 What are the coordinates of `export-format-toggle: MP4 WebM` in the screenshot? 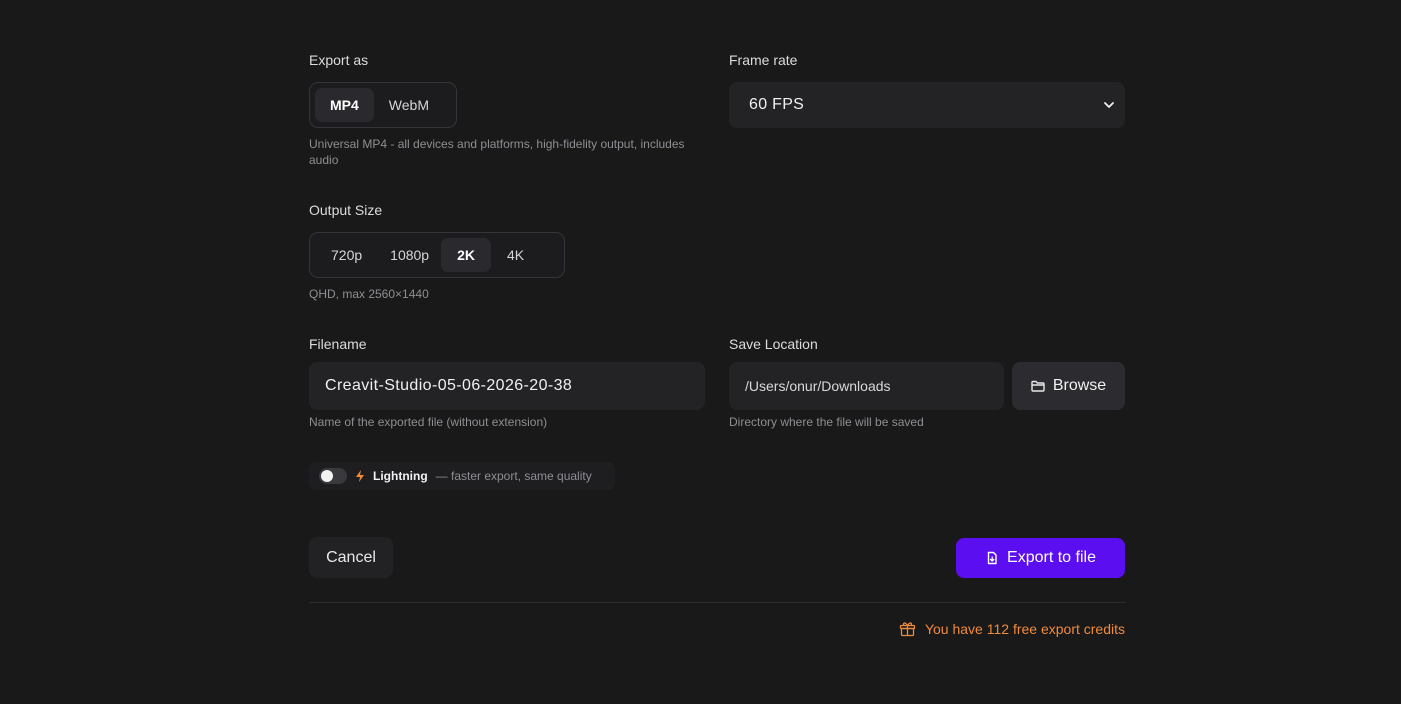 It's located at (383, 105).